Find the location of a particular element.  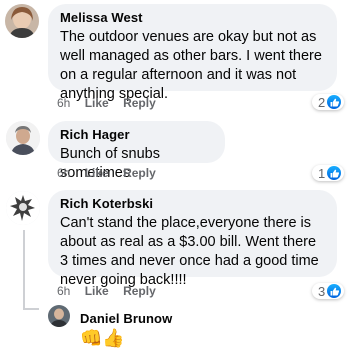

author-name: Melissa West is located at coordinates (192, 18).